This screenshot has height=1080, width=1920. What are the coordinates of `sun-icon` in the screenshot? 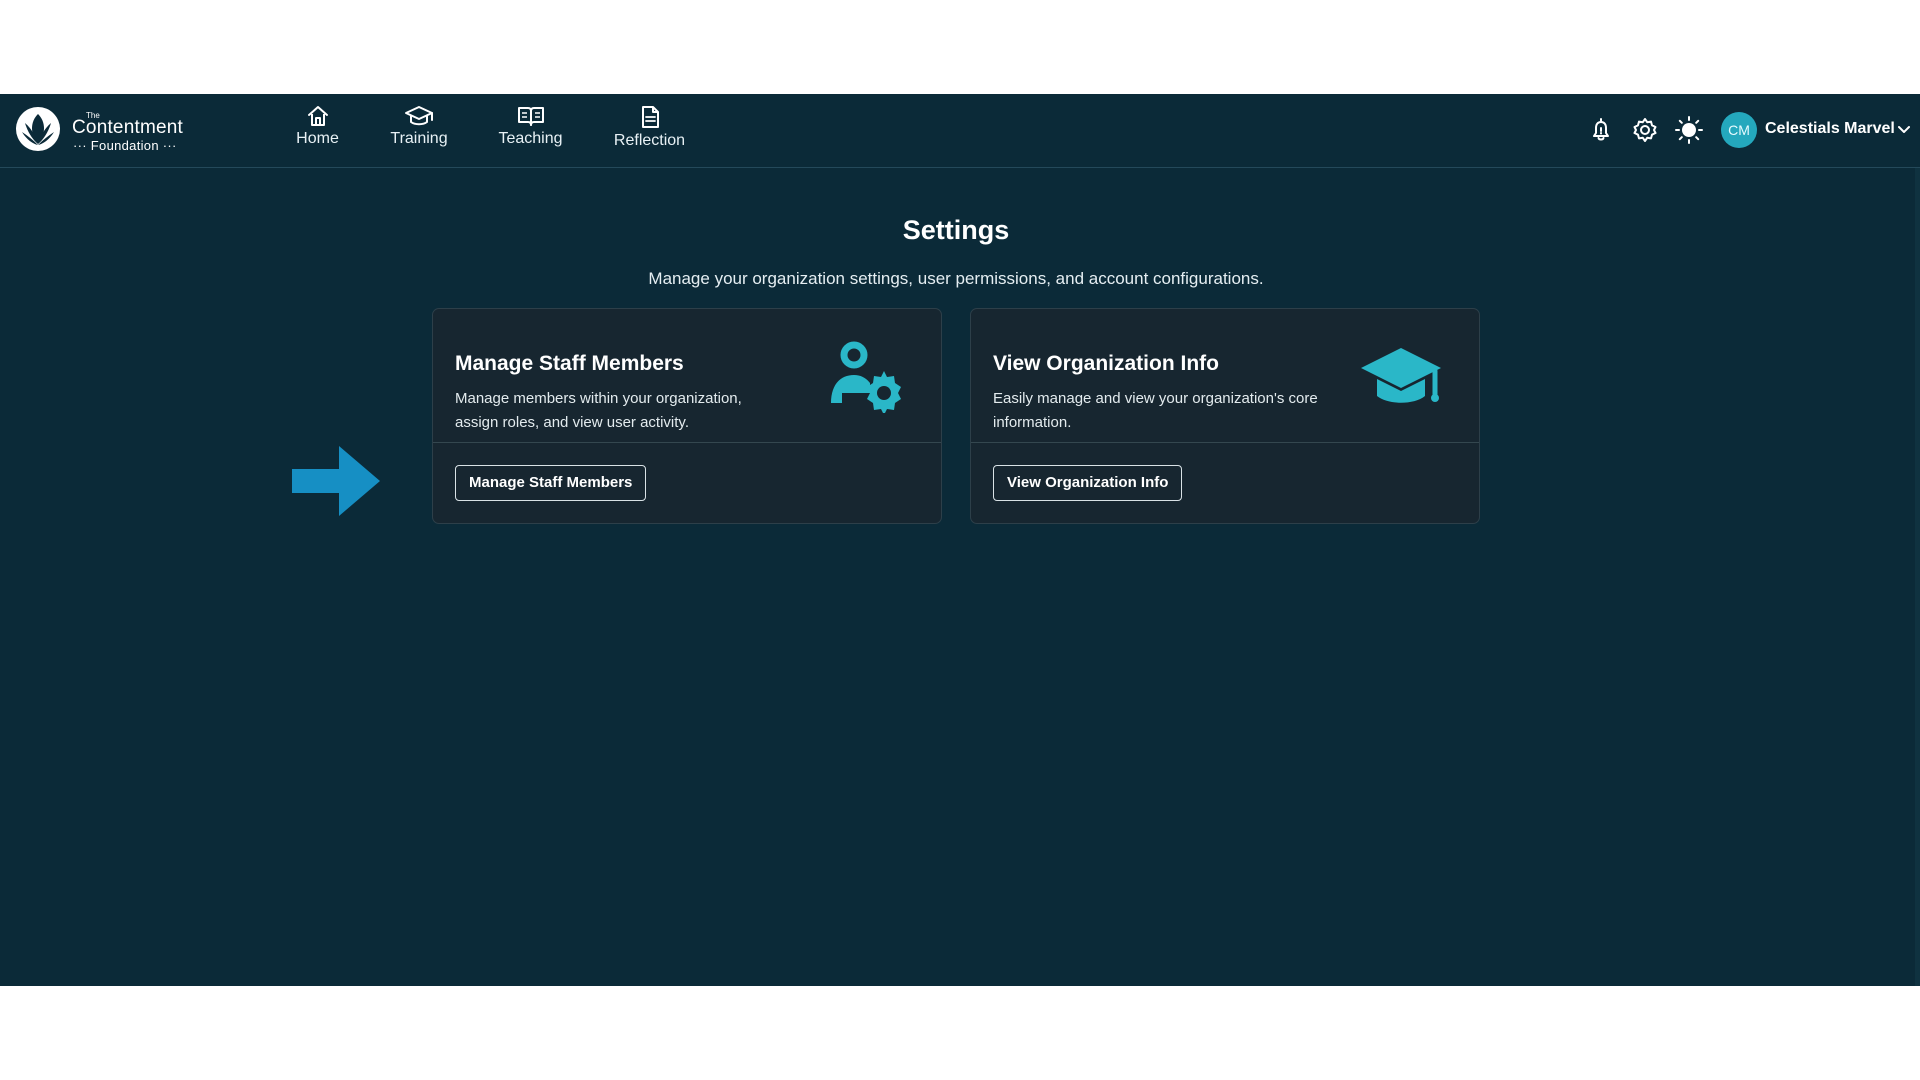 It's located at (1689, 130).